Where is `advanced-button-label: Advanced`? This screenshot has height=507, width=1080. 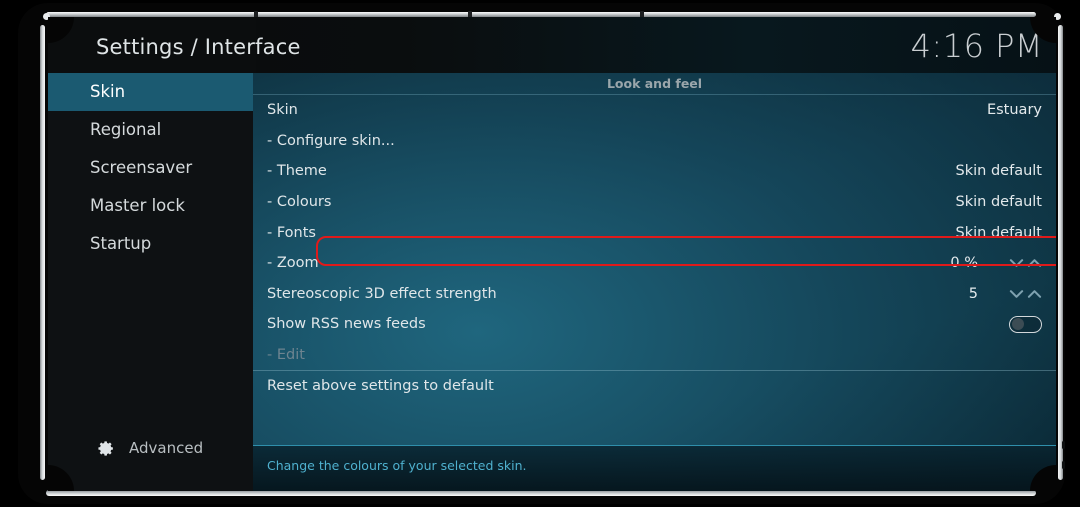
advanced-button-label: Advanced is located at coordinates (166, 448).